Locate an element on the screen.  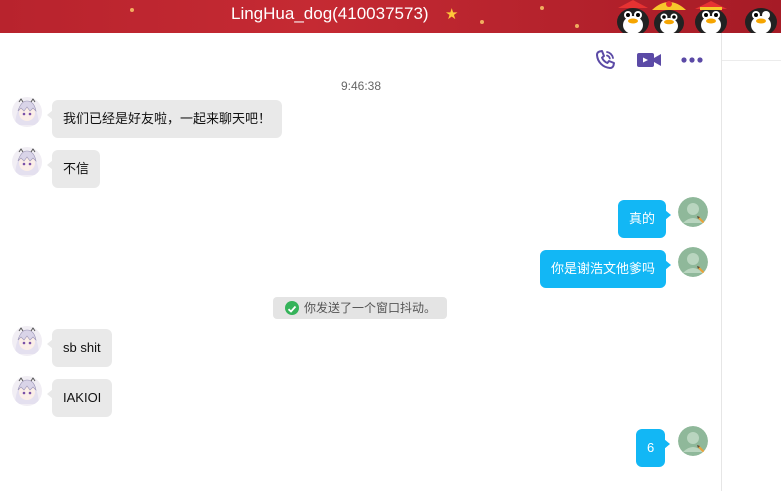
check-circle-icon is located at coordinates (292, 308).